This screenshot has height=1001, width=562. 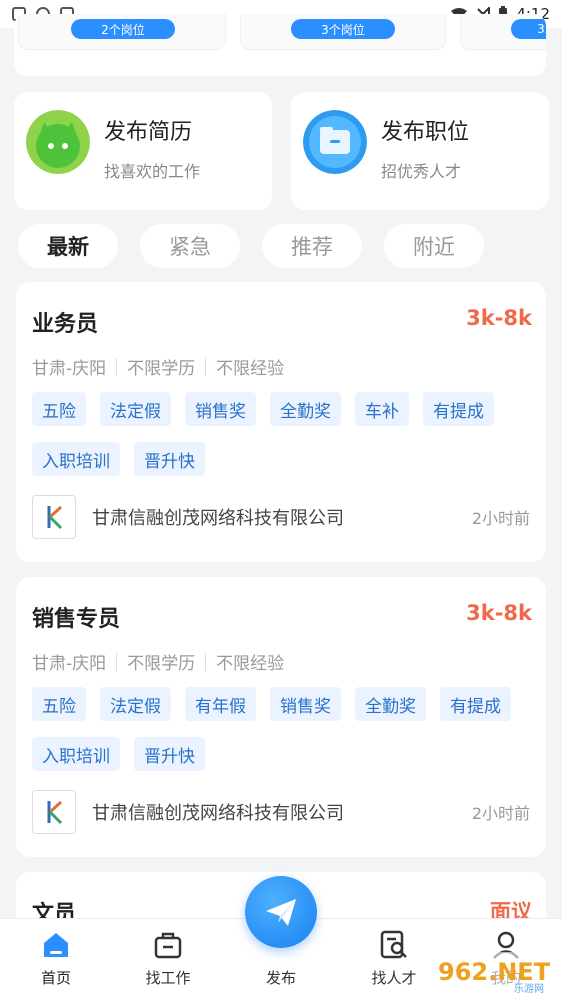 I want to click on briefcase-icon, so click(x=168, y=945).